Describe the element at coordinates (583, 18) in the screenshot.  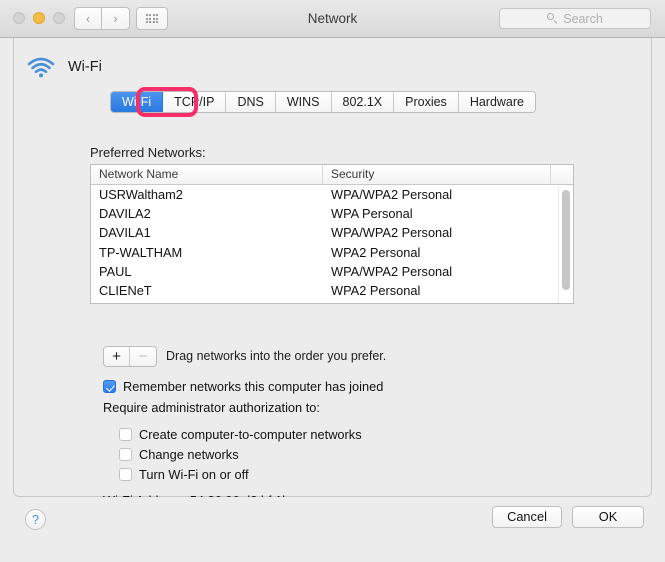
I see `search-placeholder: Search` at that location.